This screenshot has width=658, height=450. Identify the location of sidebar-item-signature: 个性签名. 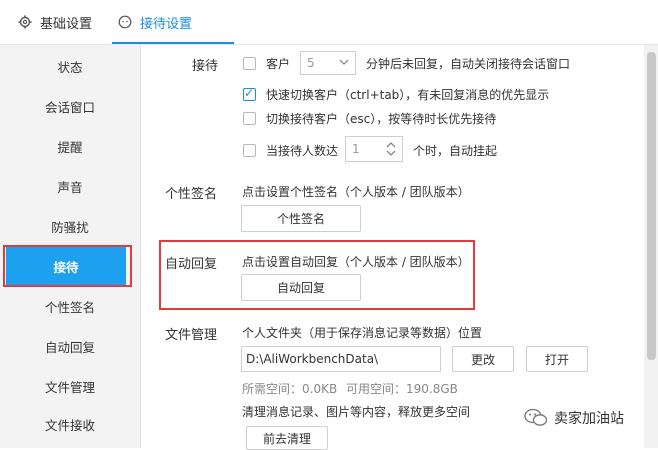
(70, 306).